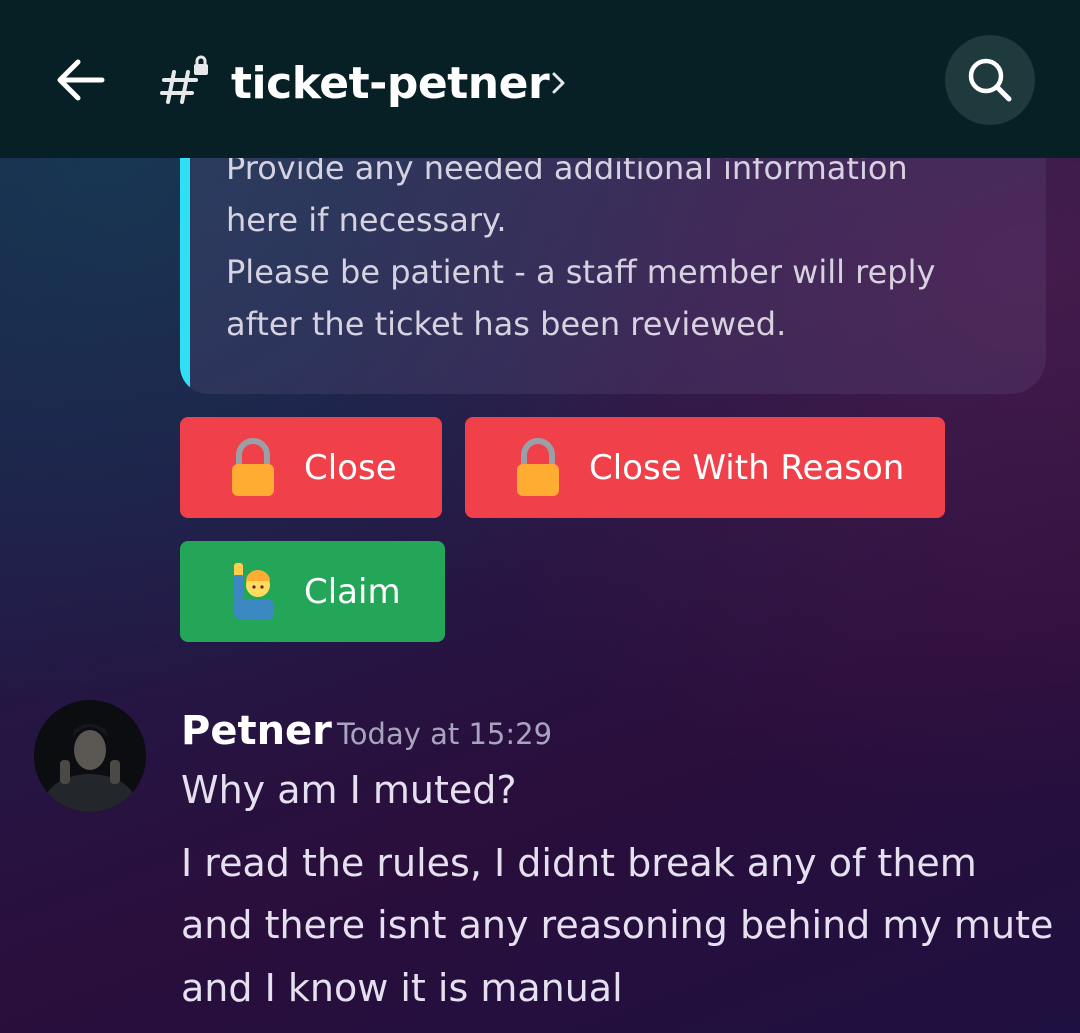 The image size is (1080, 1033). What do you see at coordinates (506, 324) in the screenshot?
I see `embed-text-line: after the ticket has been reviewed.` at bounding box center [506, 324].